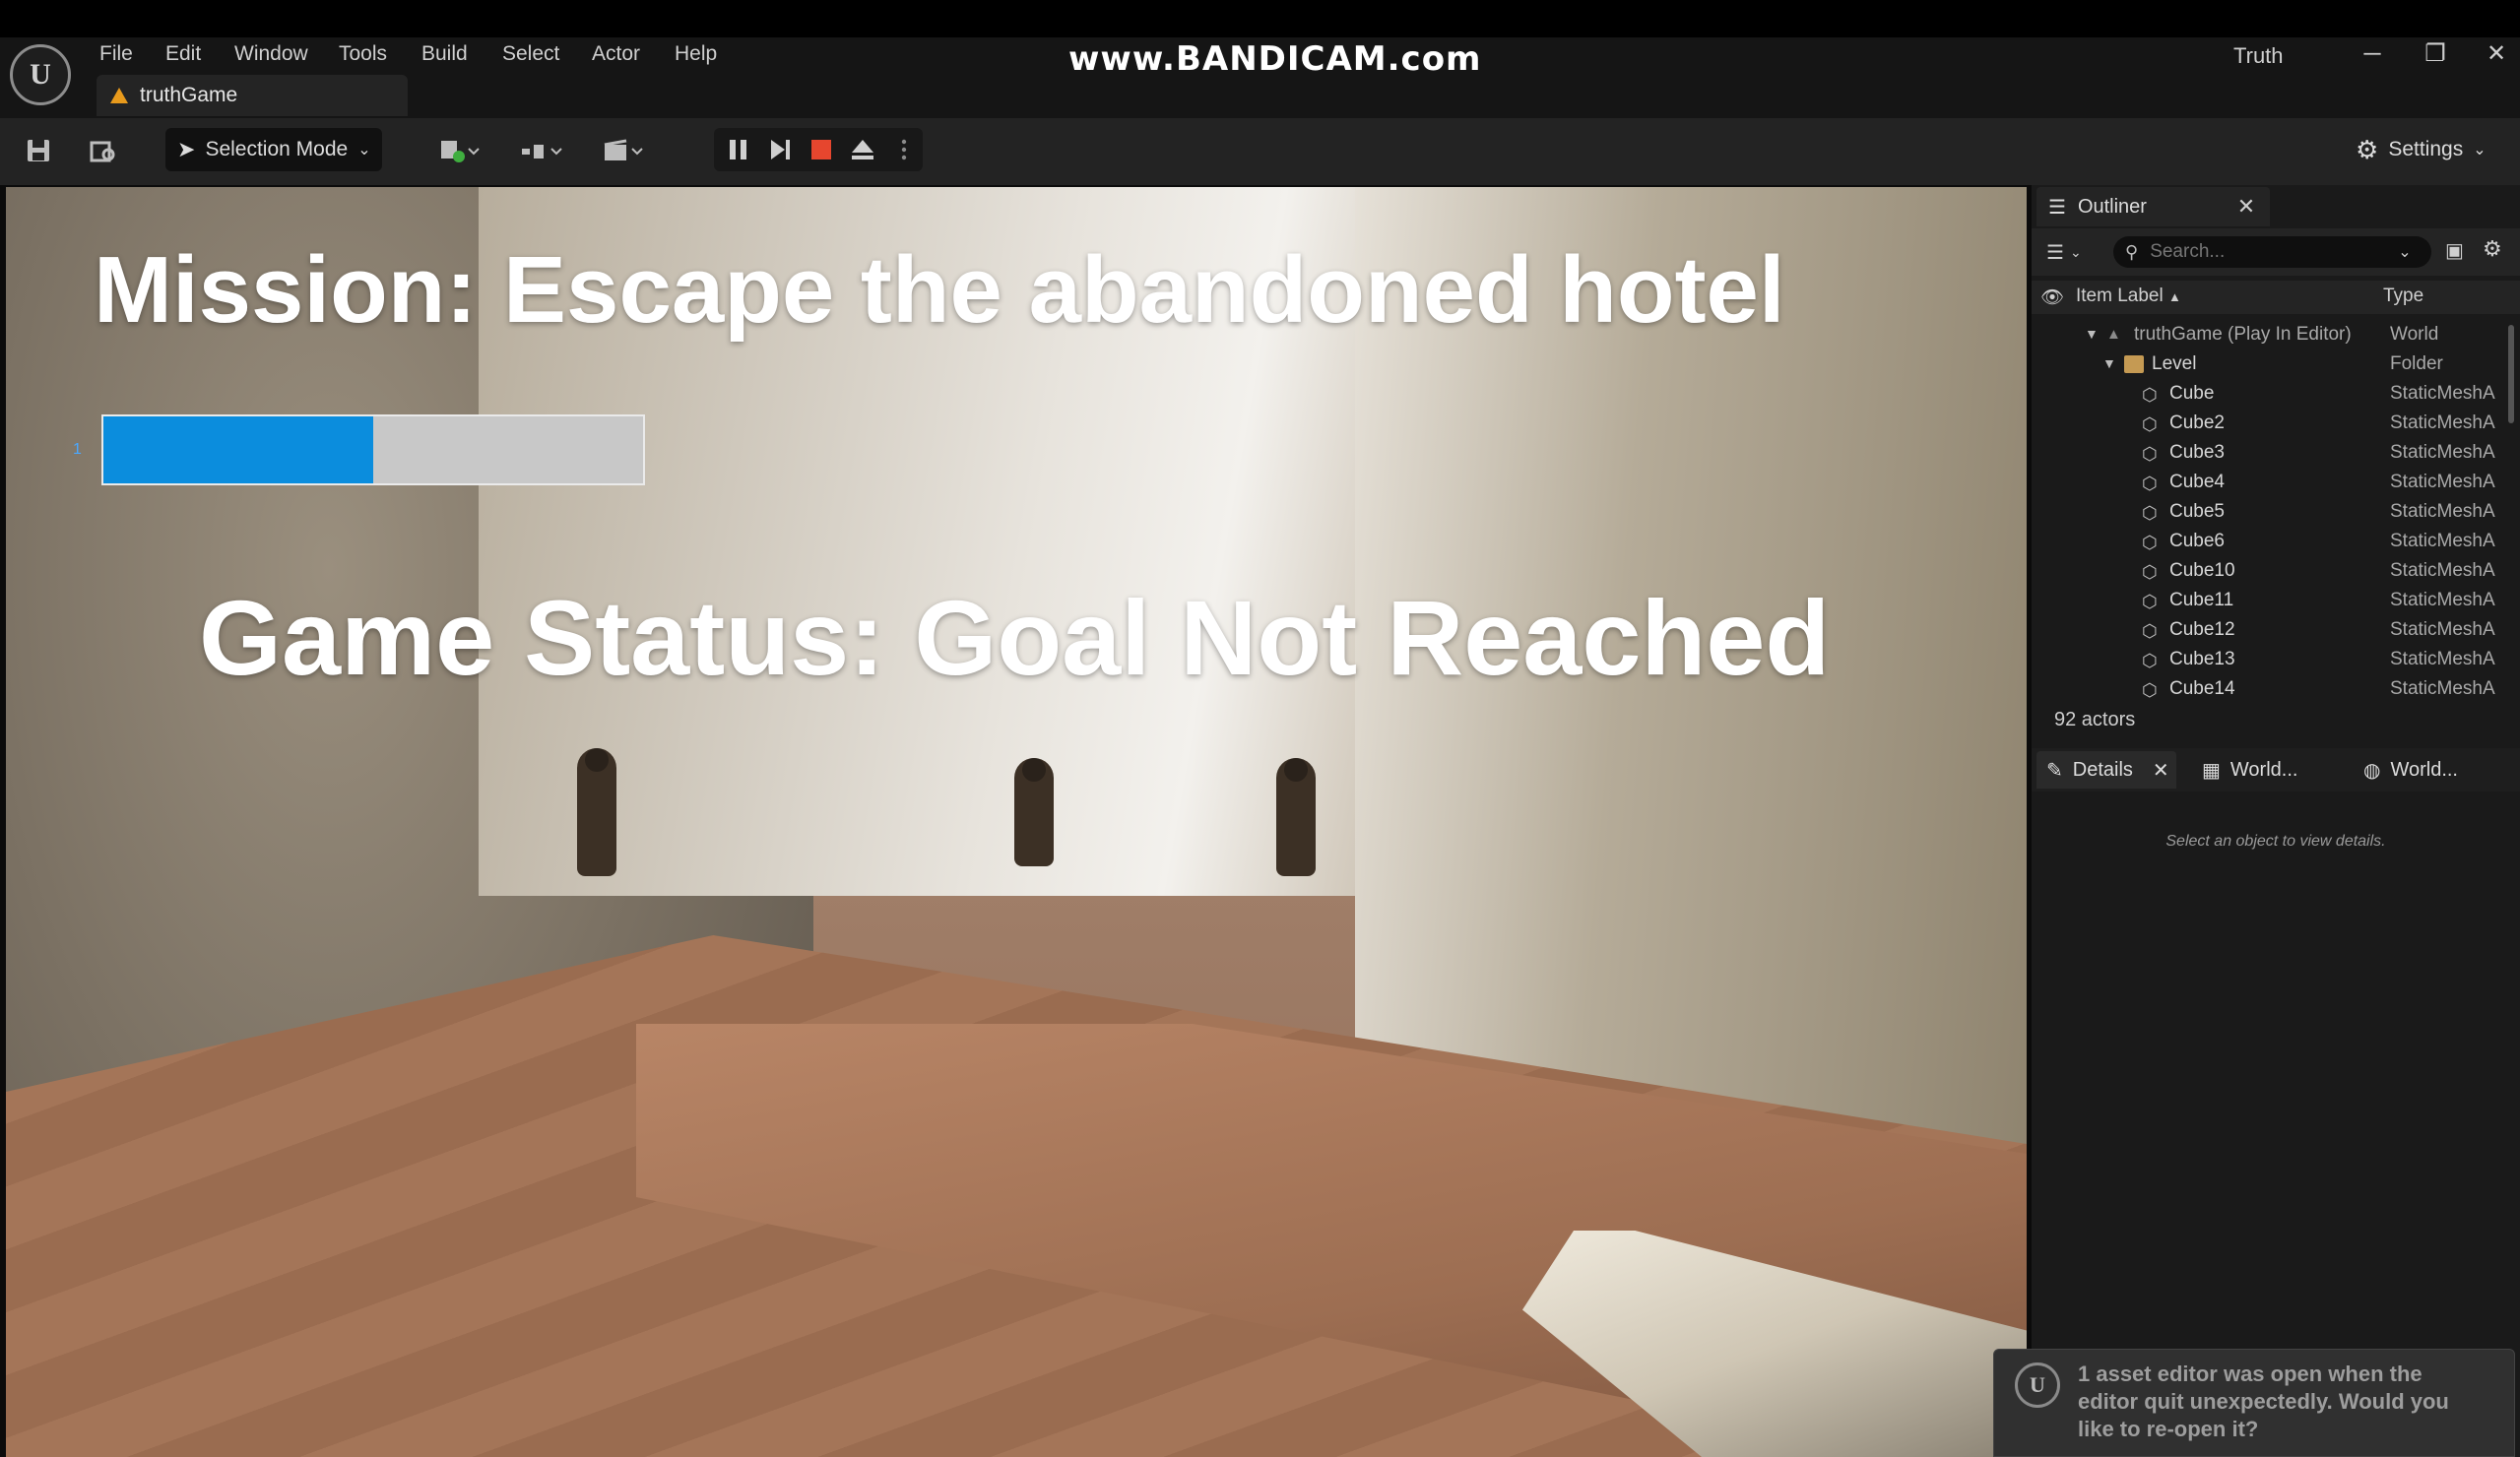  Describe the element at coordinates (2268, 334) in the screenshot. I see `outliner-row: ▼ ▲ truthGame (Play In Editor) World` at that location.